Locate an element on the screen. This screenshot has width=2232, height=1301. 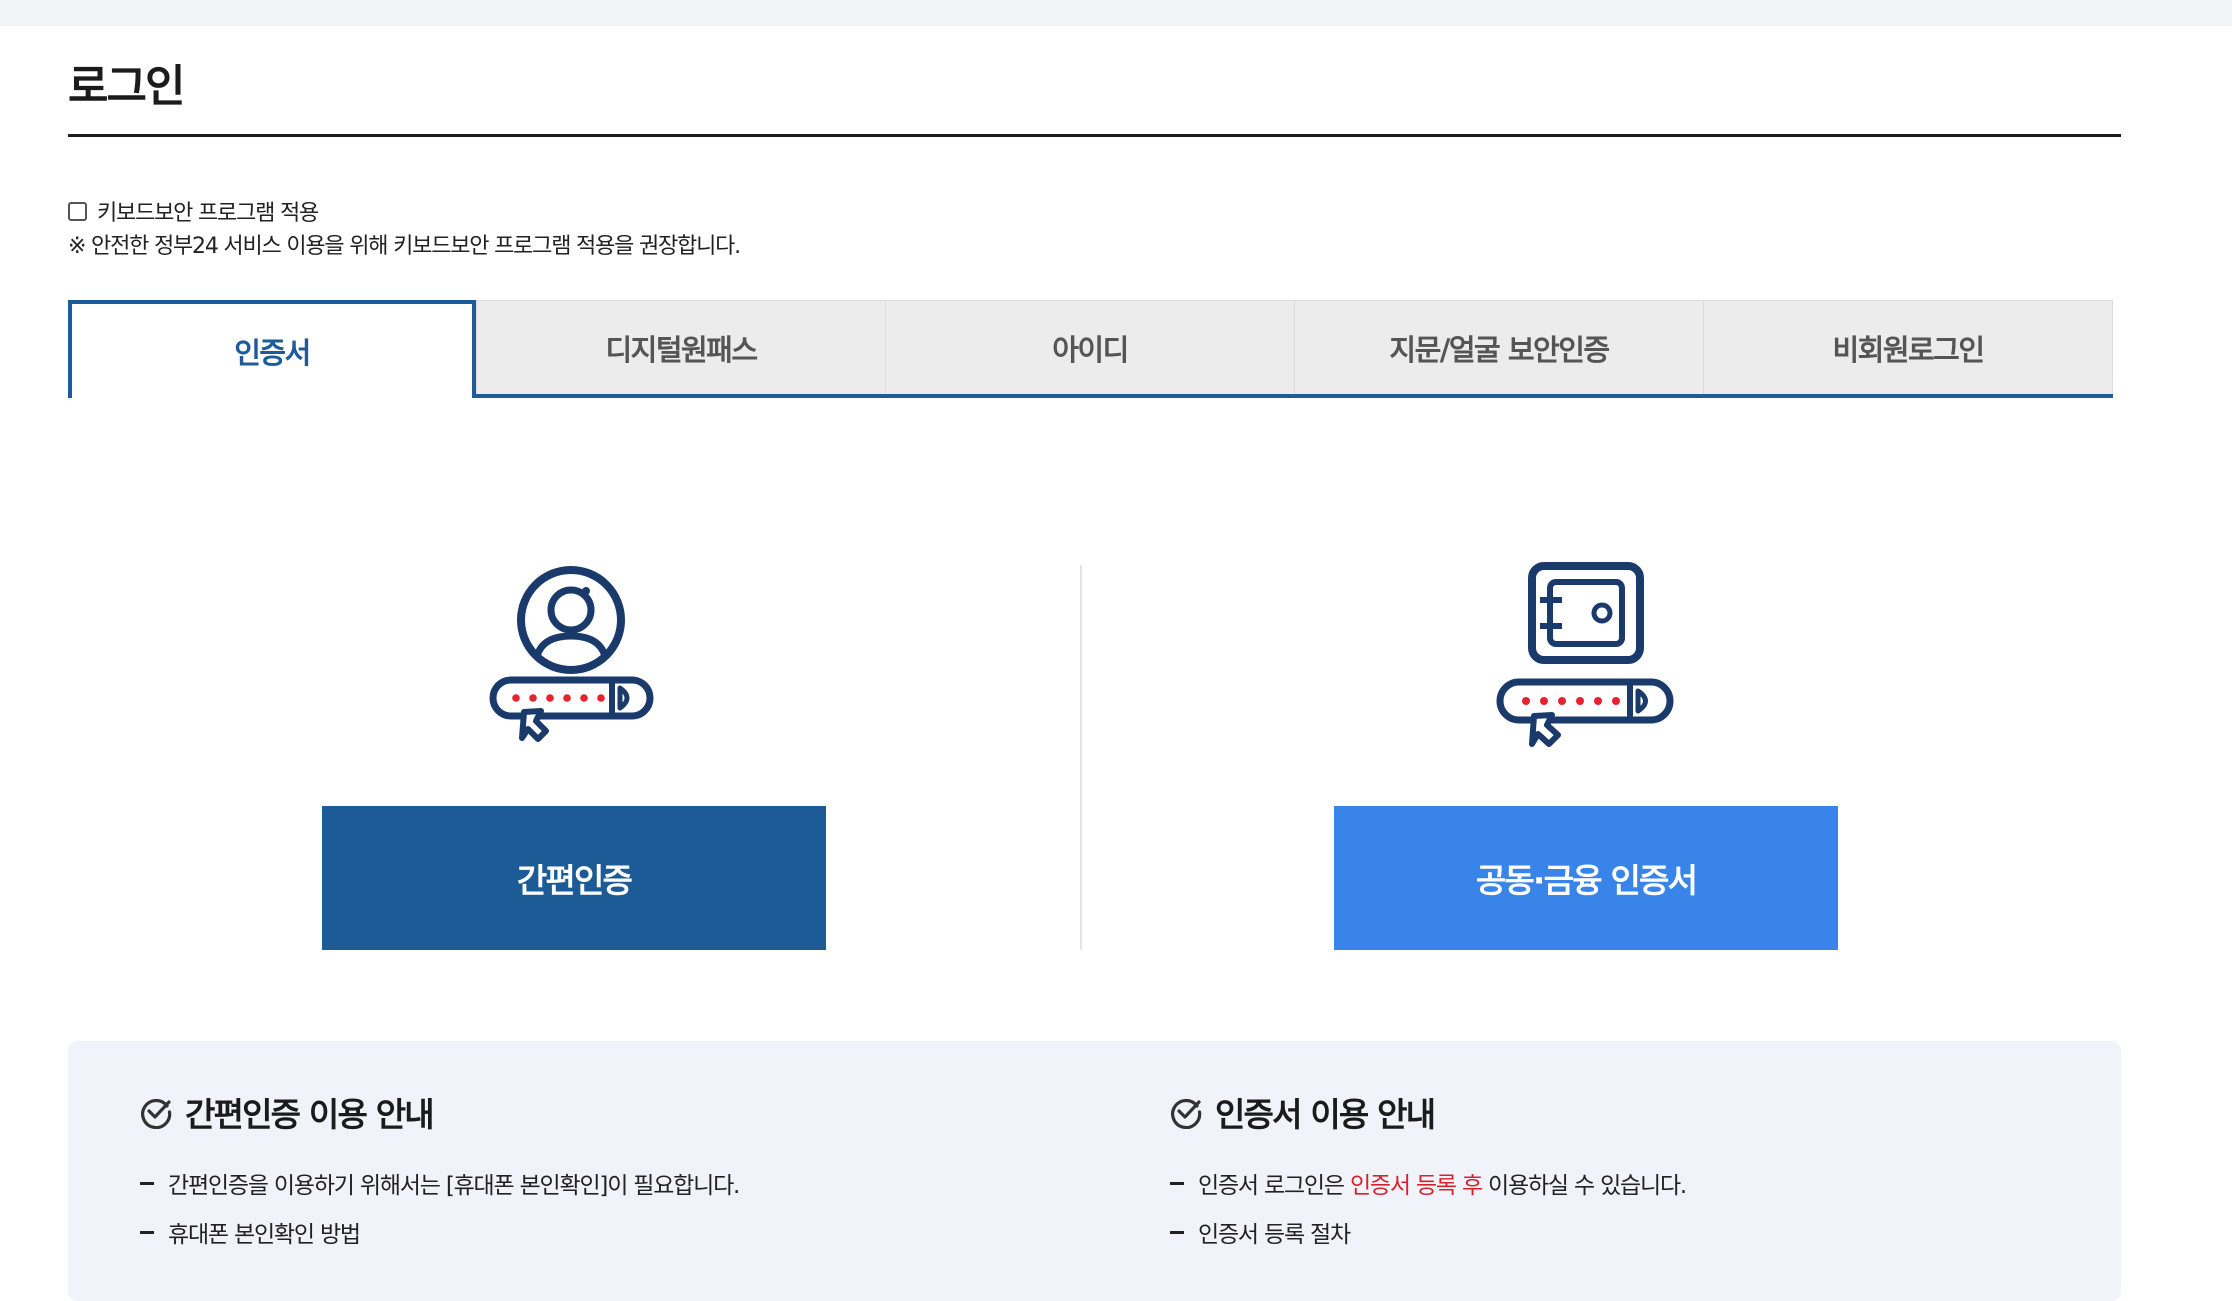
tab-digital-onepass: 디지털원패스 is located at coordinates (680, 347).